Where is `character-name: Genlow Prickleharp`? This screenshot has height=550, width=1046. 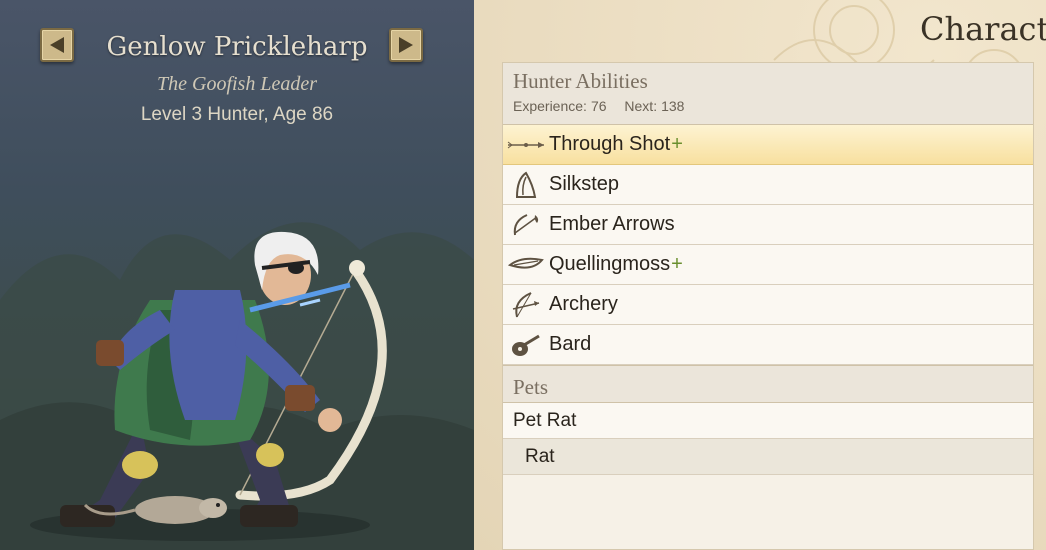 character-name: Genlow Prickleharp is located at coordinates (237, 47).